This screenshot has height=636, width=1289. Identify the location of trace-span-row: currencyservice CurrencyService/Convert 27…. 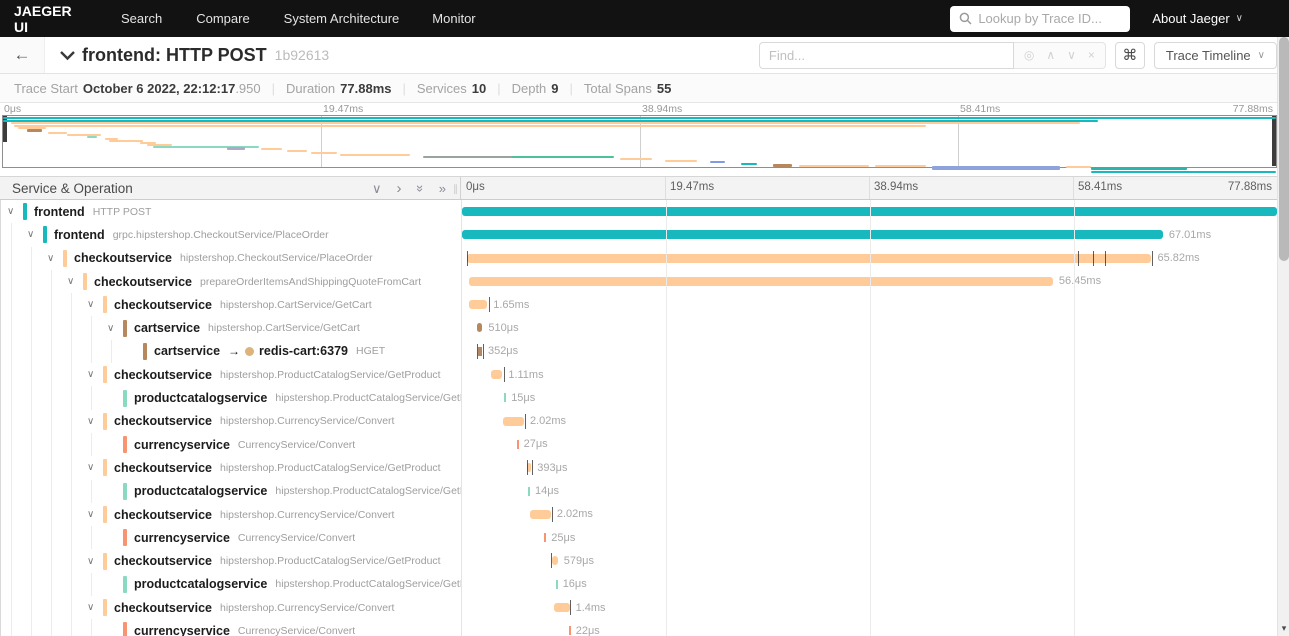
(639, 444).